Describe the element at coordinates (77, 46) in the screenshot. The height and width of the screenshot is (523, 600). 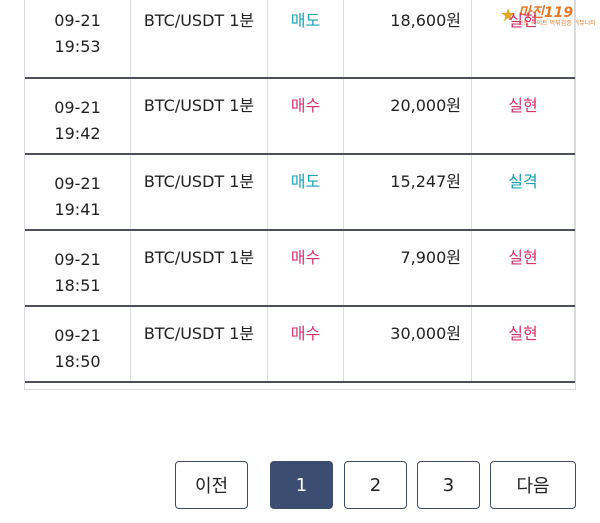
I see `trade-time: 19:53` at that location.